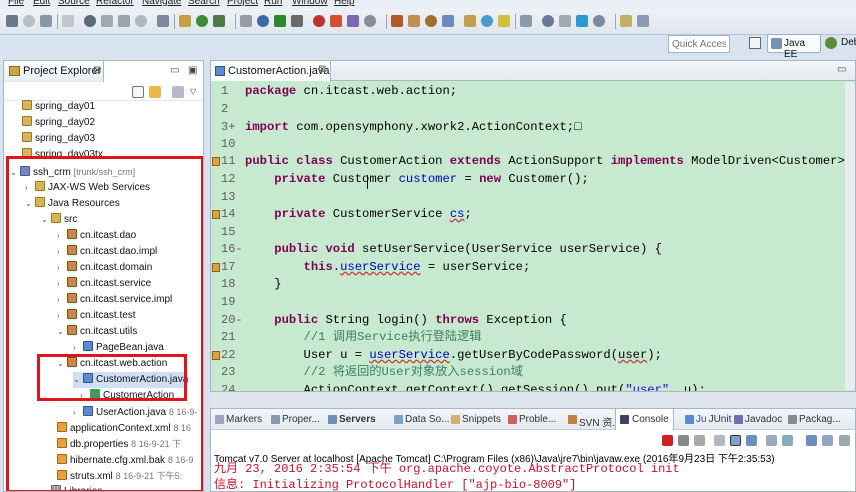 Image resolution: width=856 pixels, height=492 pixels. I want to click on show-stderr-icon, so click(771, 440).